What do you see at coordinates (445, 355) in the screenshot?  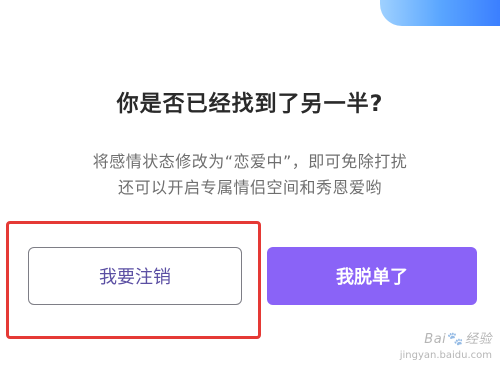 I see `watermark-url: jingyan.baidu.com` at bounding box center [445, 355].